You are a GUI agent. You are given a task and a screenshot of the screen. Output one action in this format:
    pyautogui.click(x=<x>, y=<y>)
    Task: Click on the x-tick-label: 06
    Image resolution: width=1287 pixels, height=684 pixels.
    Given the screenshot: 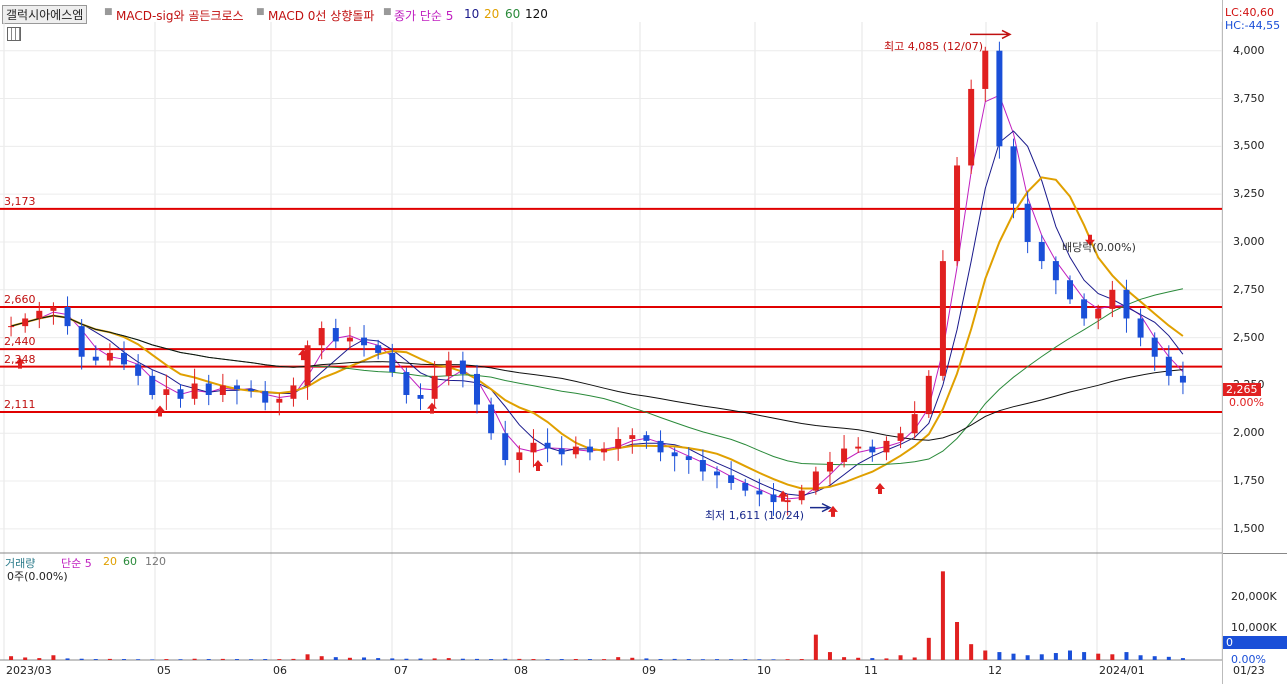 What is the action you would take?
    pyautogui.click(x=280, y=670)
    